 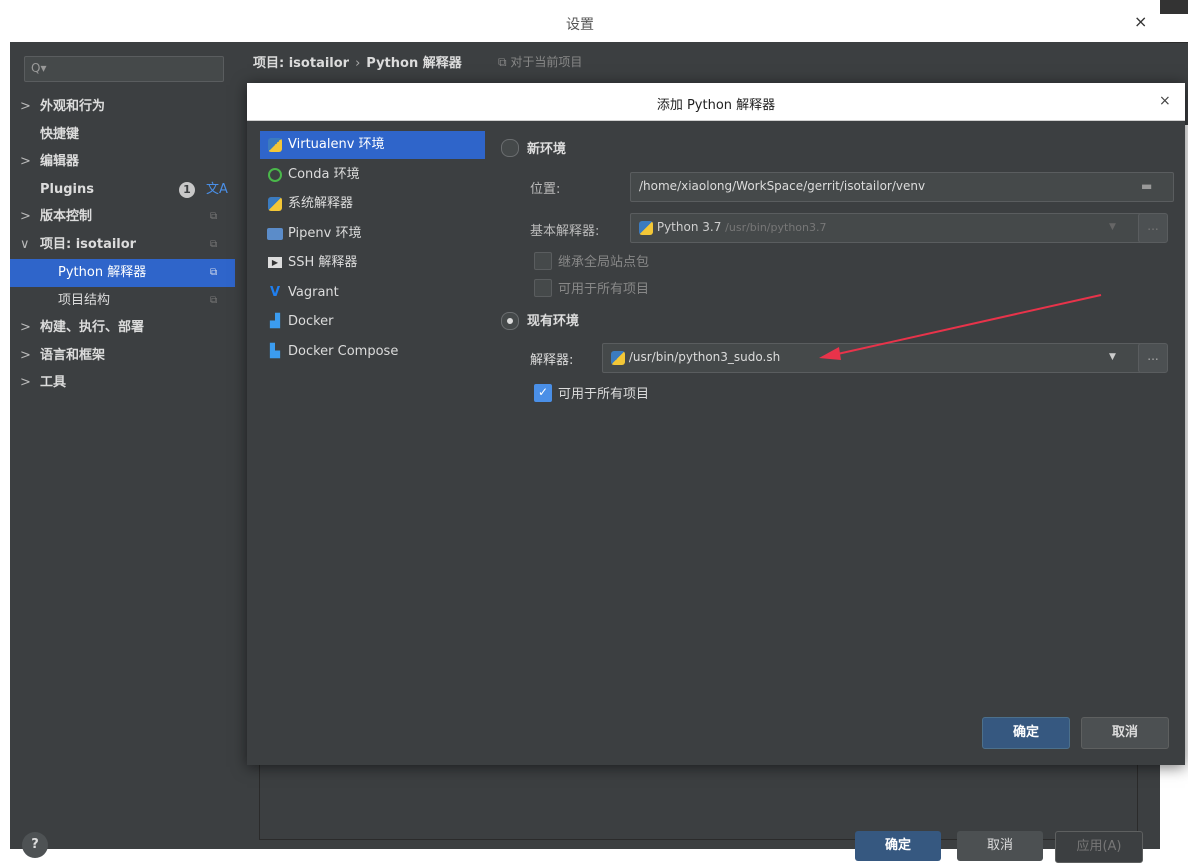 I want to click on sidebar-item-label: 构建、执行、部署, so click(x=92, y=327).